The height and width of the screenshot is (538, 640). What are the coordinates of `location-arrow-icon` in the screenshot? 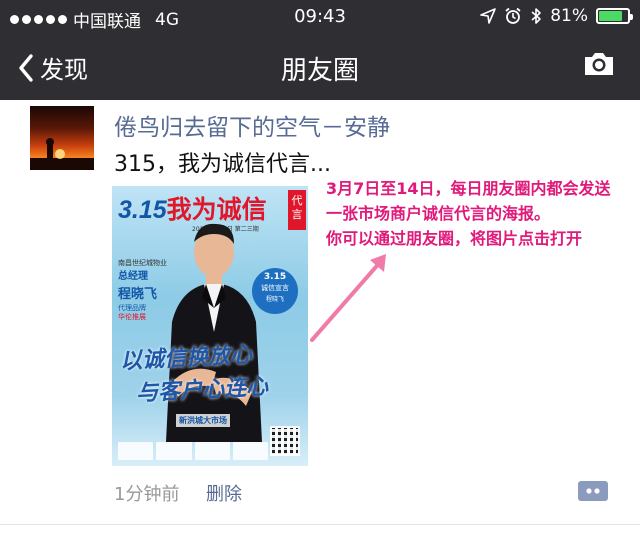 It's located at (488, 16).